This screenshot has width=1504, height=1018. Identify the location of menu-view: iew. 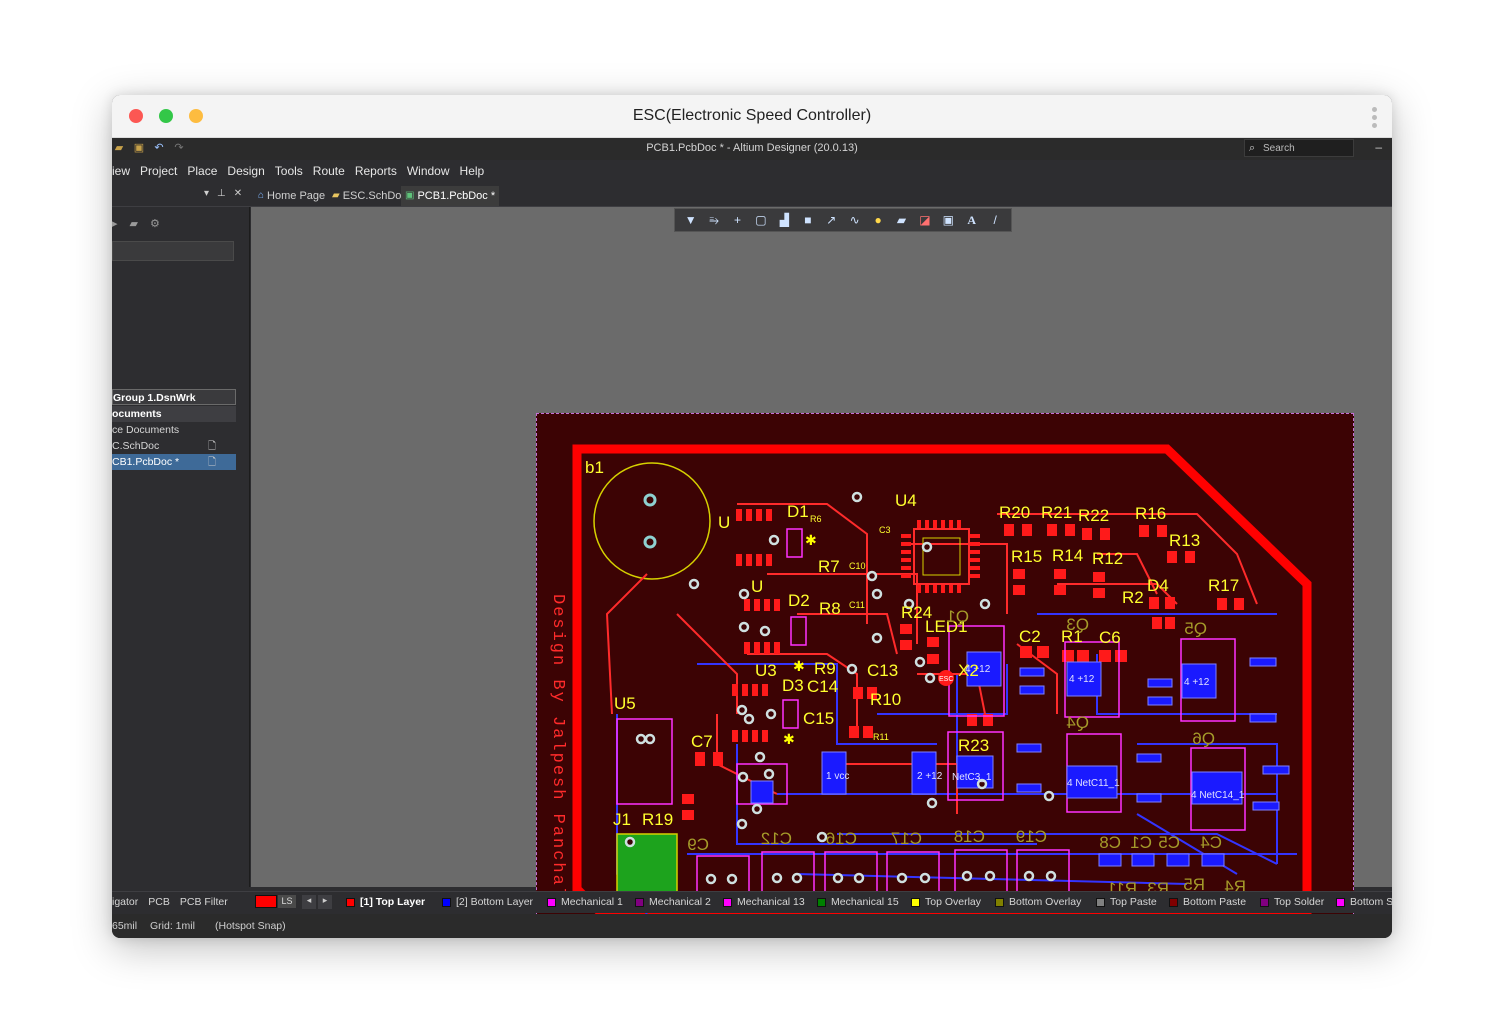
(121, 171).